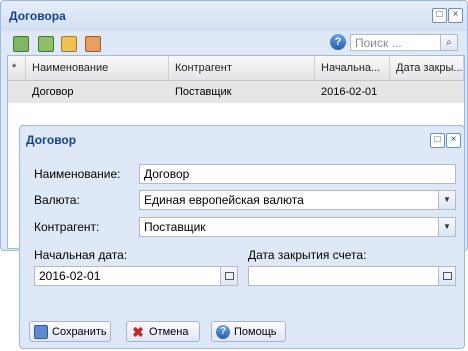 The height and width of the screenshot is (351, 468). What do you see at coordinates (67, 227) in the screenshot?
I see `party-label: Контрагент:` at bounding box center [67, 227].